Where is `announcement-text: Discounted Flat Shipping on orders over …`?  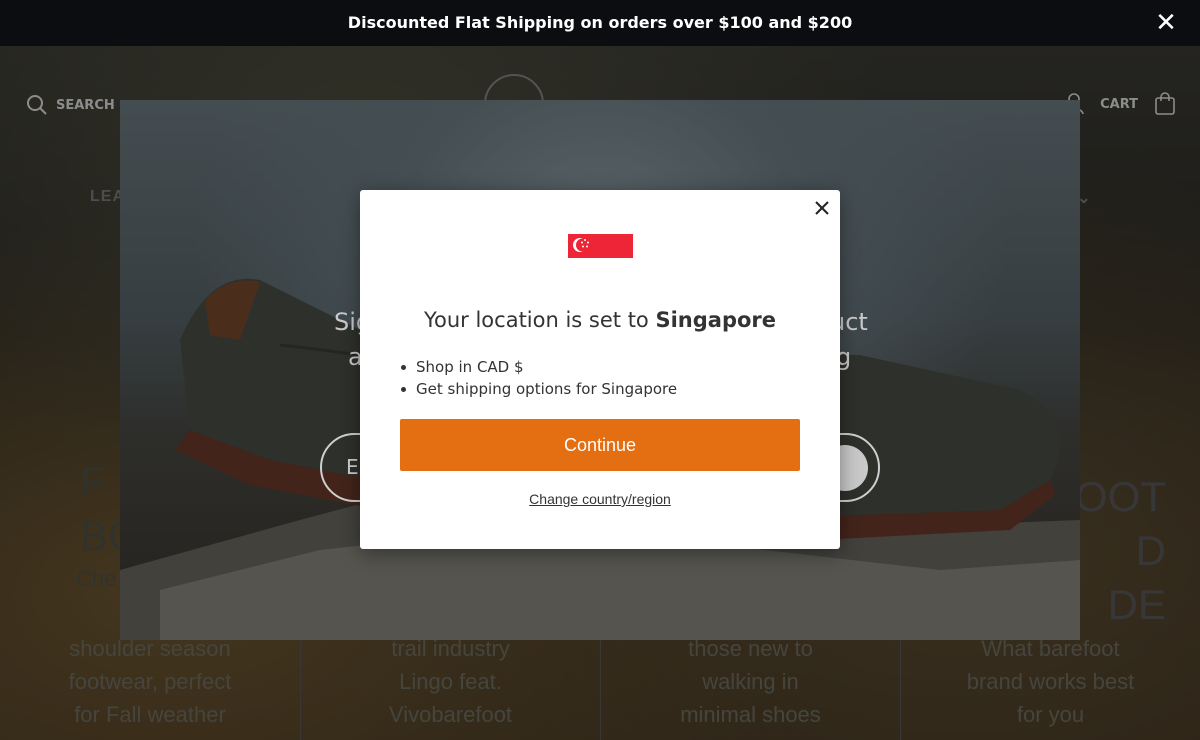 announcement-text: Discounted Flat Shipping on orders over … is located at coordinates (600, 22).